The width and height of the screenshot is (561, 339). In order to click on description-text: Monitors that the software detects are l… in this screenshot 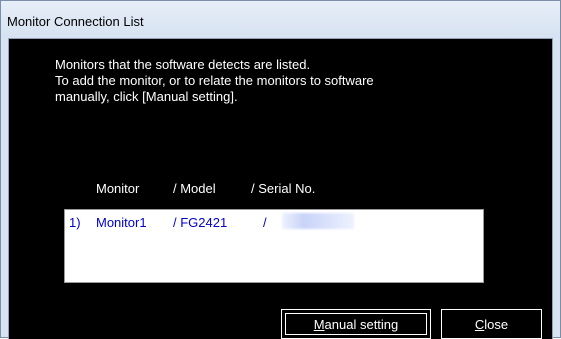, I will do `click(214, 81)`.